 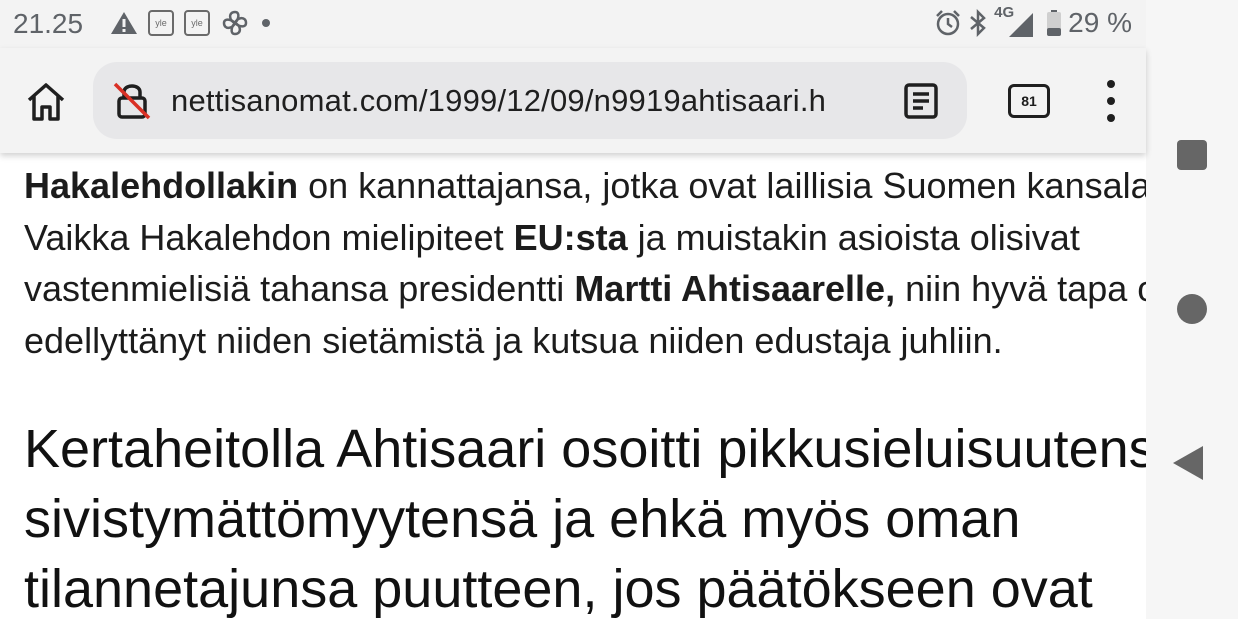 I want to click on more-options-icon, so click(x=1111, y=101).